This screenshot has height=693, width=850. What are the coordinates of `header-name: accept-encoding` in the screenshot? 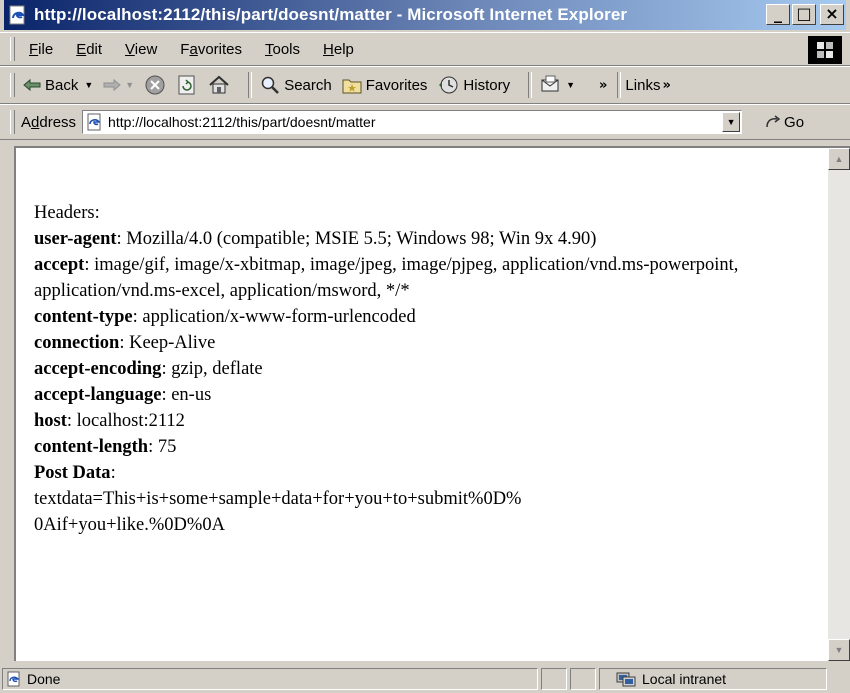 It's located at (98, 369).